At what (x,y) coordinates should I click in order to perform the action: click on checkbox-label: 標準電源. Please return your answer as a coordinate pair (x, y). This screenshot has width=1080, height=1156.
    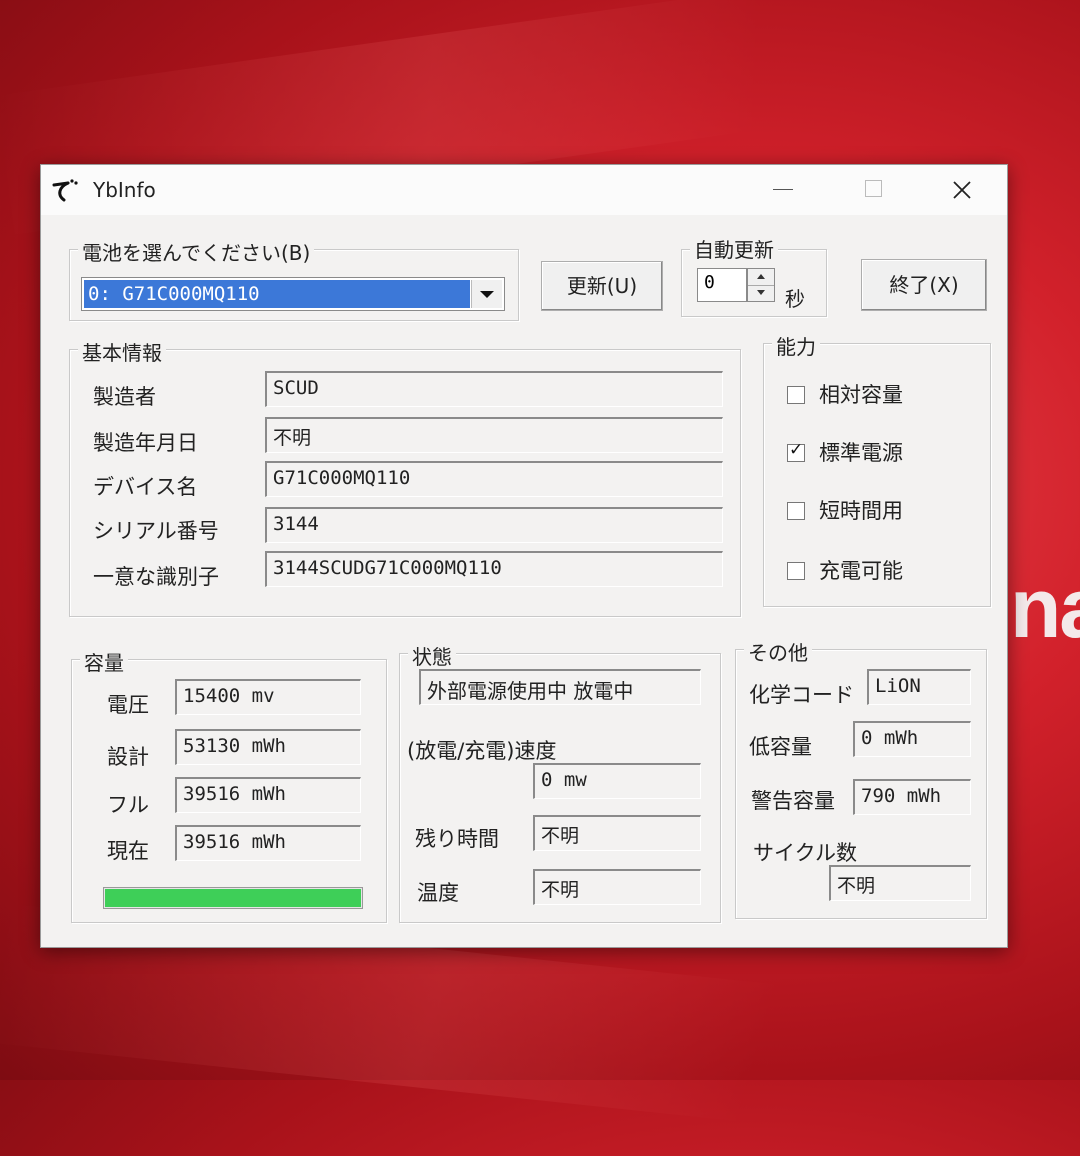
    Looking at the image, I should click on (861, 453).